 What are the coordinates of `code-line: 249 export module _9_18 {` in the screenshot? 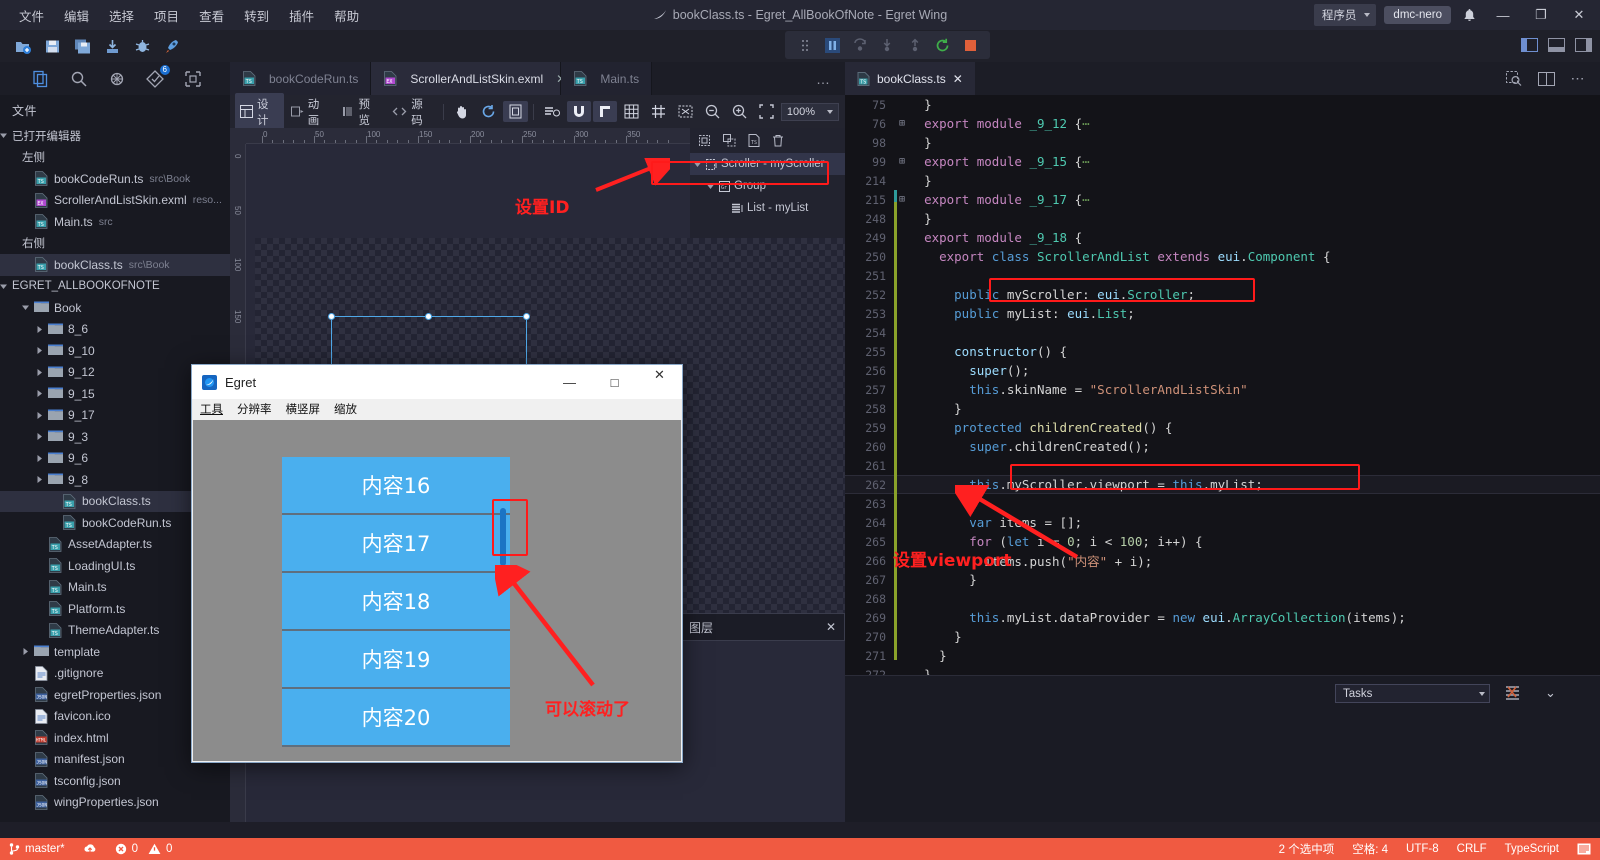 It's located at (1222, 237).